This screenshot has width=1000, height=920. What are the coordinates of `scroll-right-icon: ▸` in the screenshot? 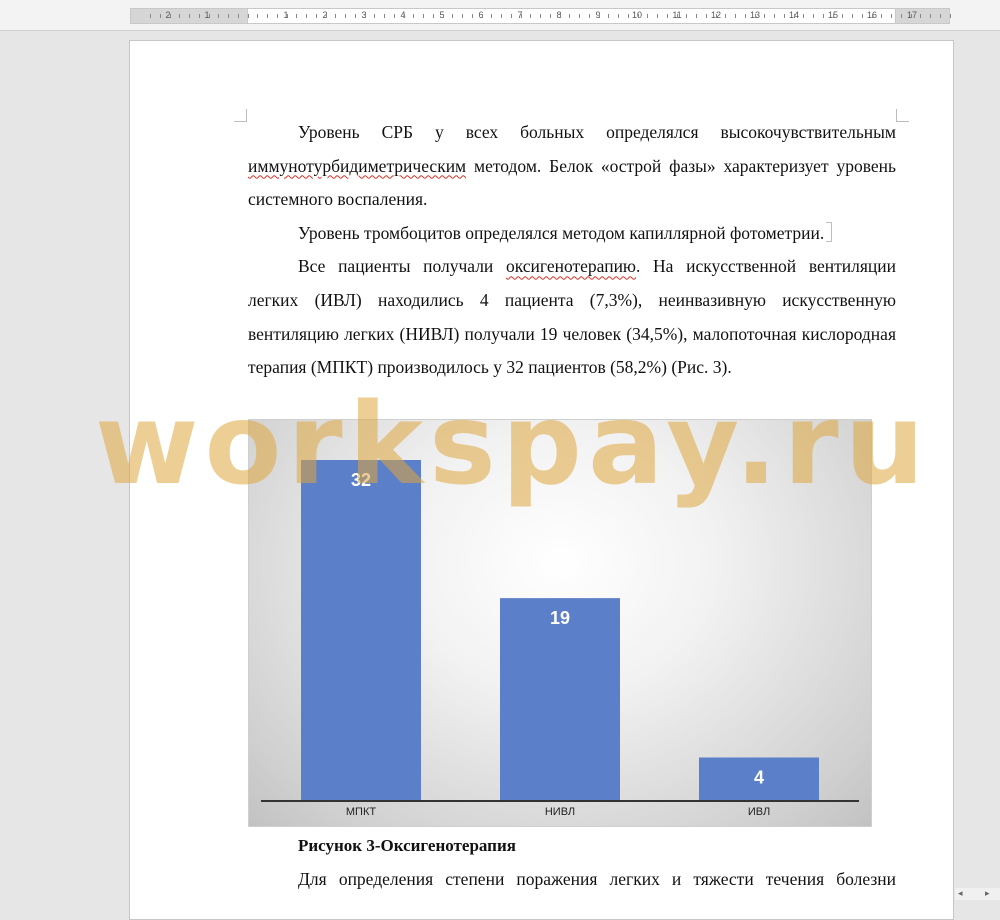 It's located at (987, 894).